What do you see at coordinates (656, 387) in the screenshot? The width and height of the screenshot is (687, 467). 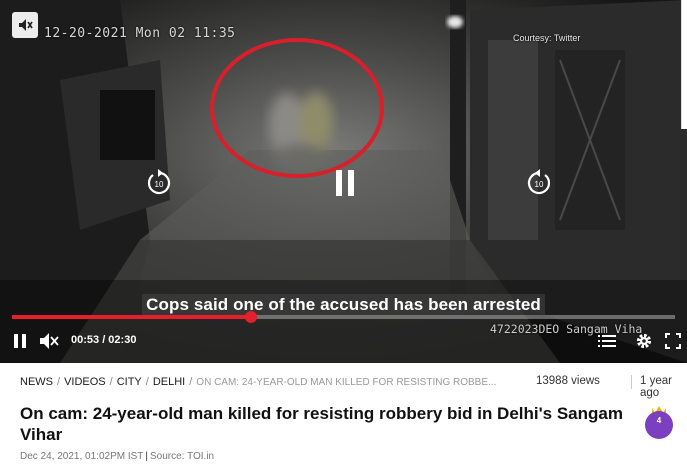 I see `published-age: 1 year ago` at bounding box center [656, 387].